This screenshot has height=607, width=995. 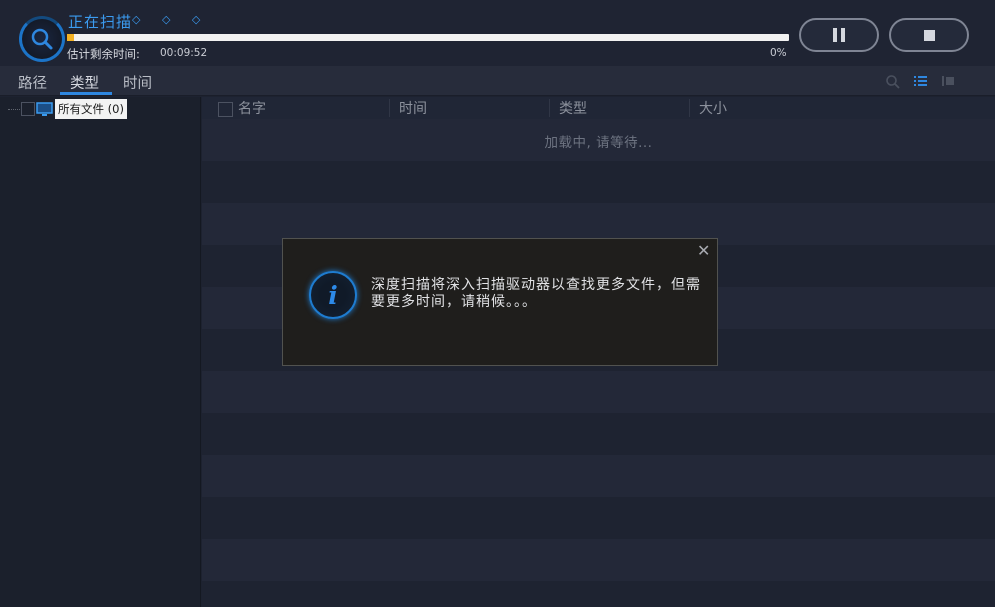 I want to click on info-icon-glyph: i, so click(x=333, y=295).